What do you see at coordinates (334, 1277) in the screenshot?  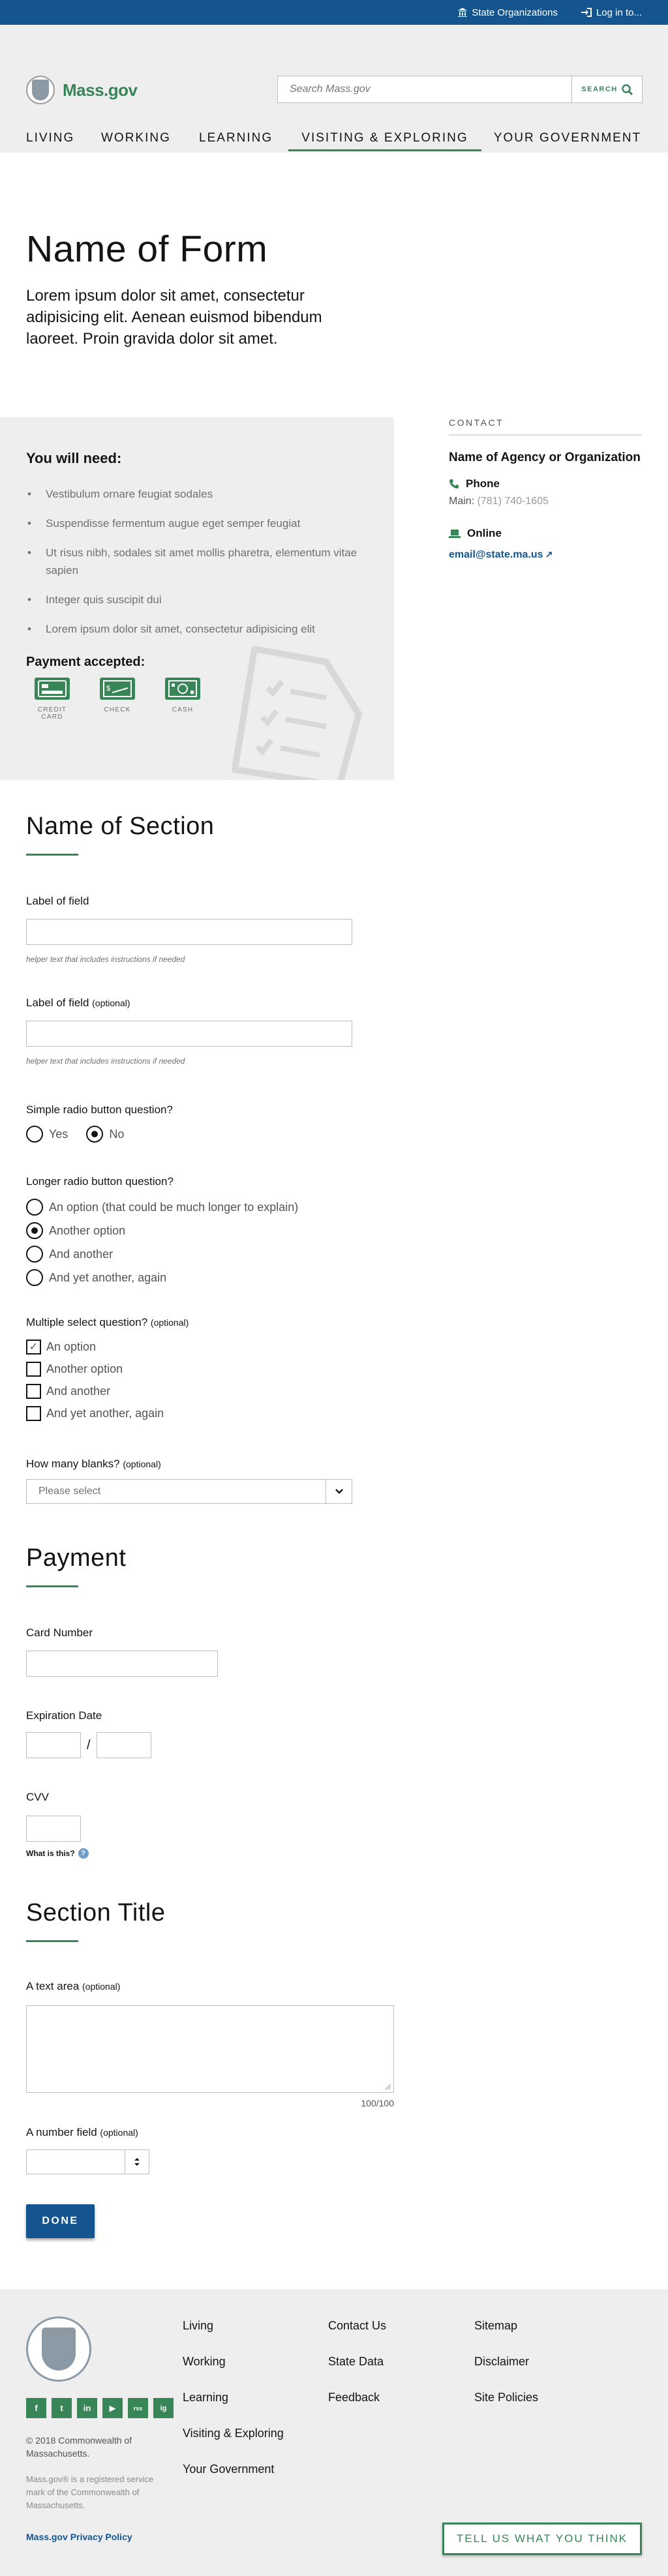 I see `radio-option: And yet another, again` at bounding box center [334, 1277].